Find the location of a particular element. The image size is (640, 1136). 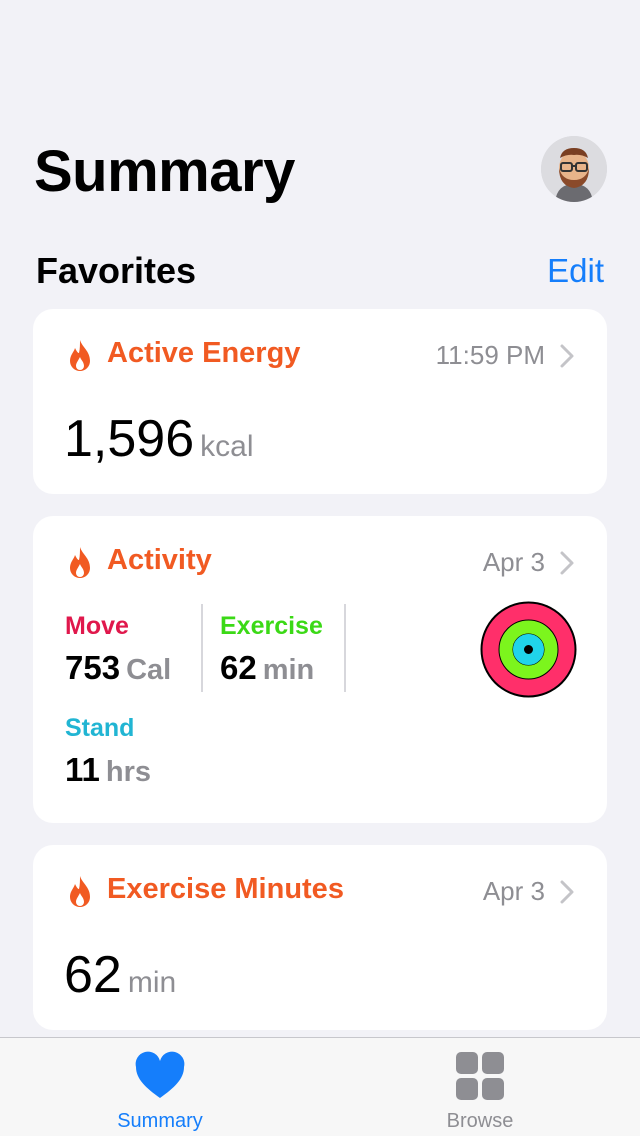

tab-summary: Summary is located at coordinates (160, 1087).